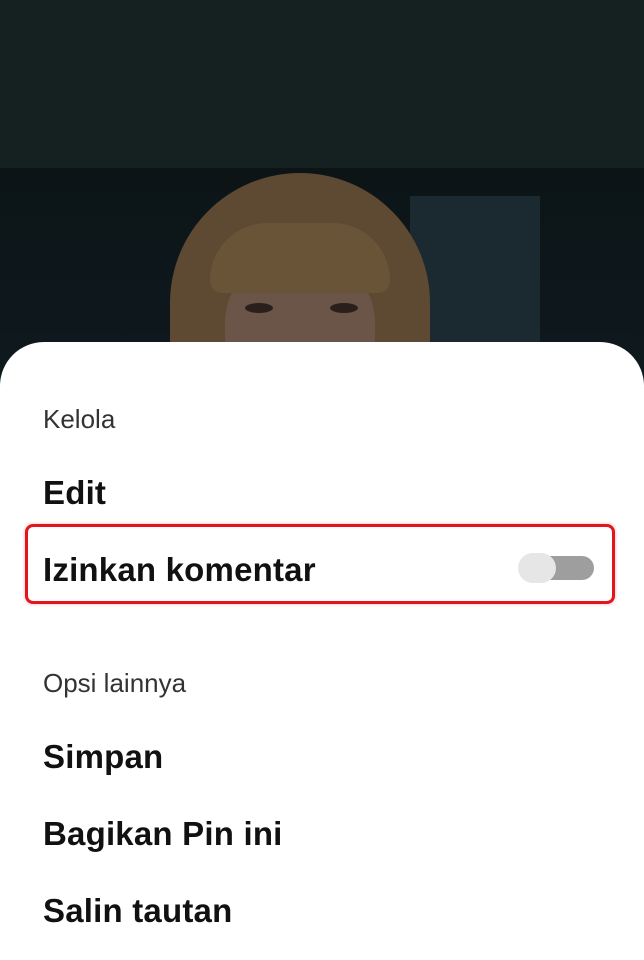 The image size is (644, 960). I want to click on menu-item-edit: Edit, so click(74, 493).